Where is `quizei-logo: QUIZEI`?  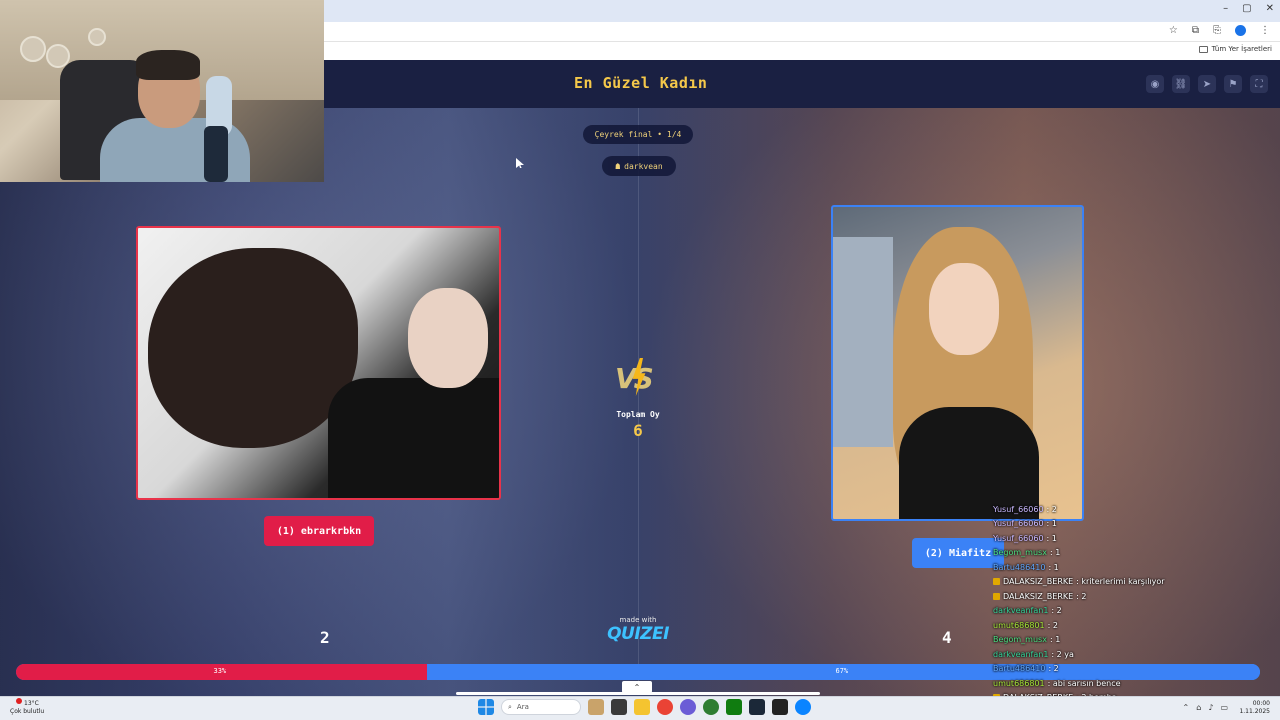
quizei-logo: QUIZEI is located at coordinates (638, 634).